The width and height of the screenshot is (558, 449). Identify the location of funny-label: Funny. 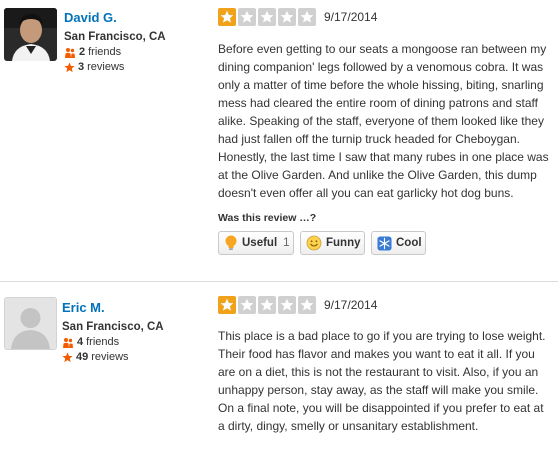
(343, 243).